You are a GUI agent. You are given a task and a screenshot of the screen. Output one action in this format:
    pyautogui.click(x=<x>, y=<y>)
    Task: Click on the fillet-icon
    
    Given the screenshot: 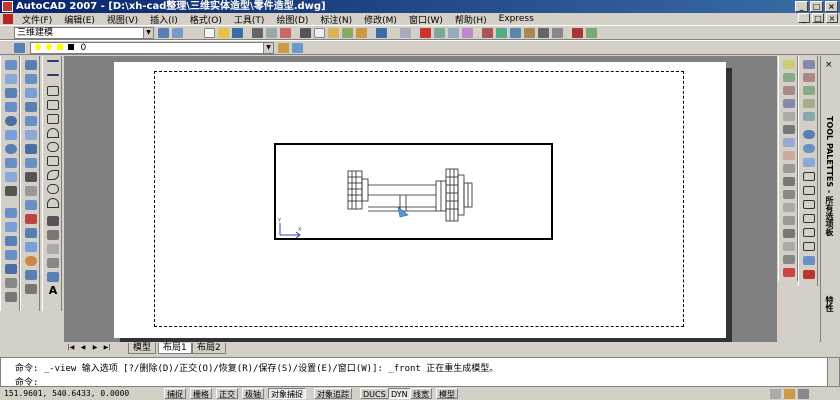 What is the action you would take?
    pyautogui.click(x=789, y=259)
    